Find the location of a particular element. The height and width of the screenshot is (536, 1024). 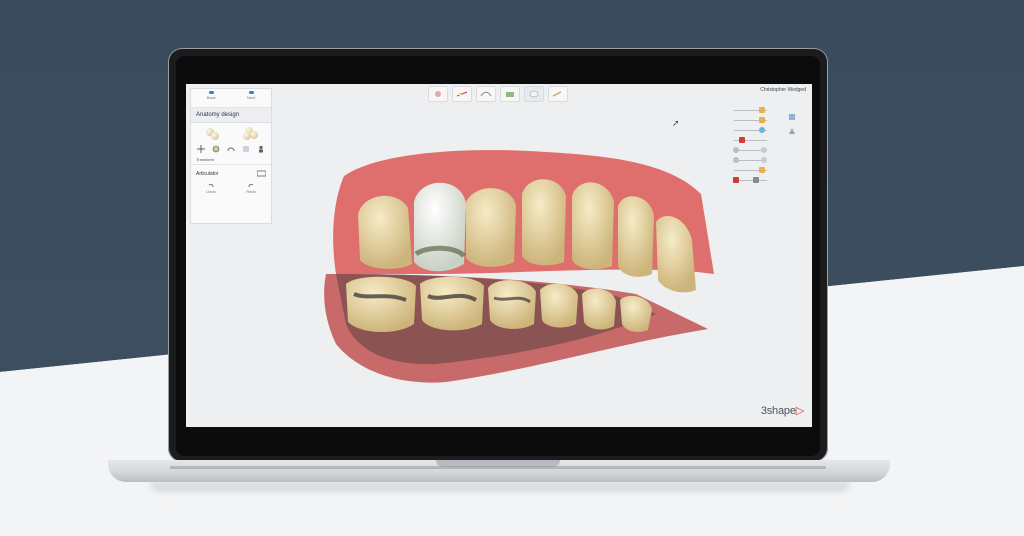

rotate-tool-icon is located at coordinates (230, 148).